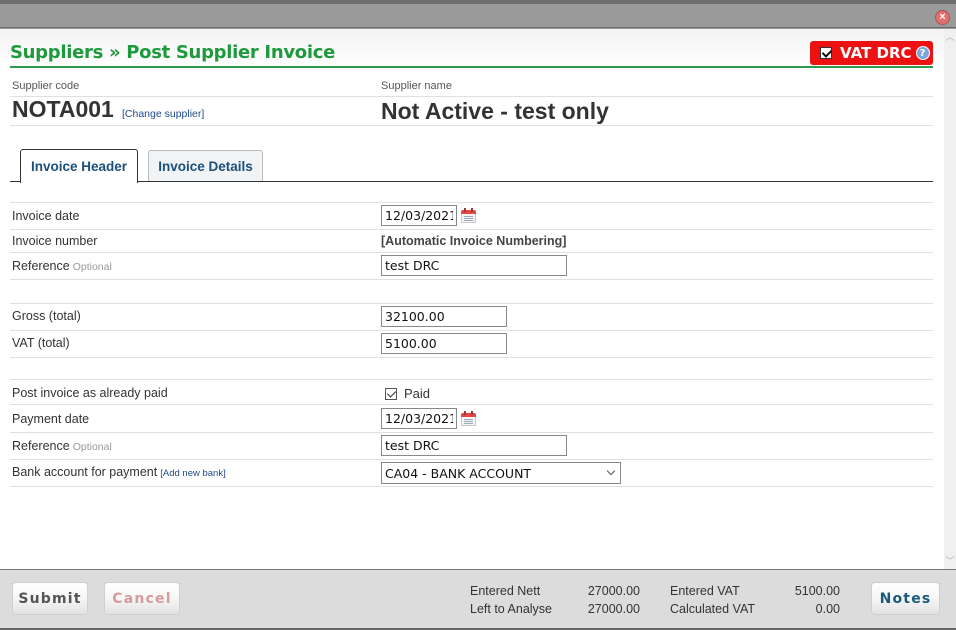  I want to click on supplier-name: Not Active - test only, so click(495, 111).